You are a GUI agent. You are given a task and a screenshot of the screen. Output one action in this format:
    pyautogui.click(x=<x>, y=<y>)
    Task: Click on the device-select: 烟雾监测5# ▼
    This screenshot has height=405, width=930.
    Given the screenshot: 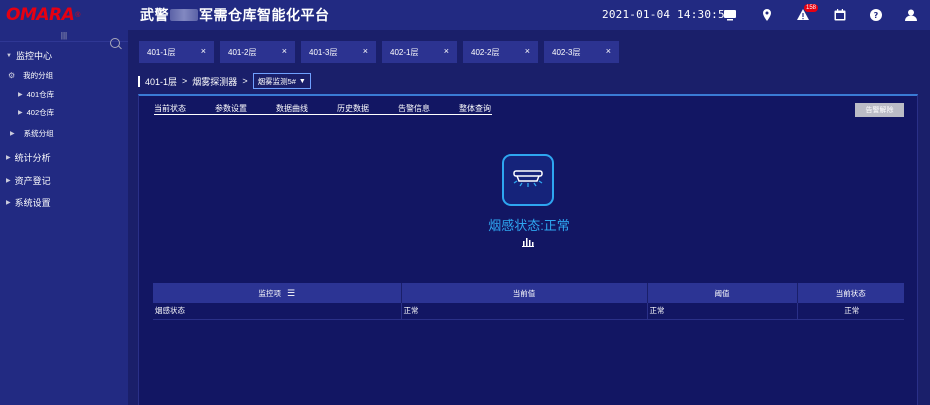 What is the action you would take?
    pyautogui.click(x=281, y=81)
    